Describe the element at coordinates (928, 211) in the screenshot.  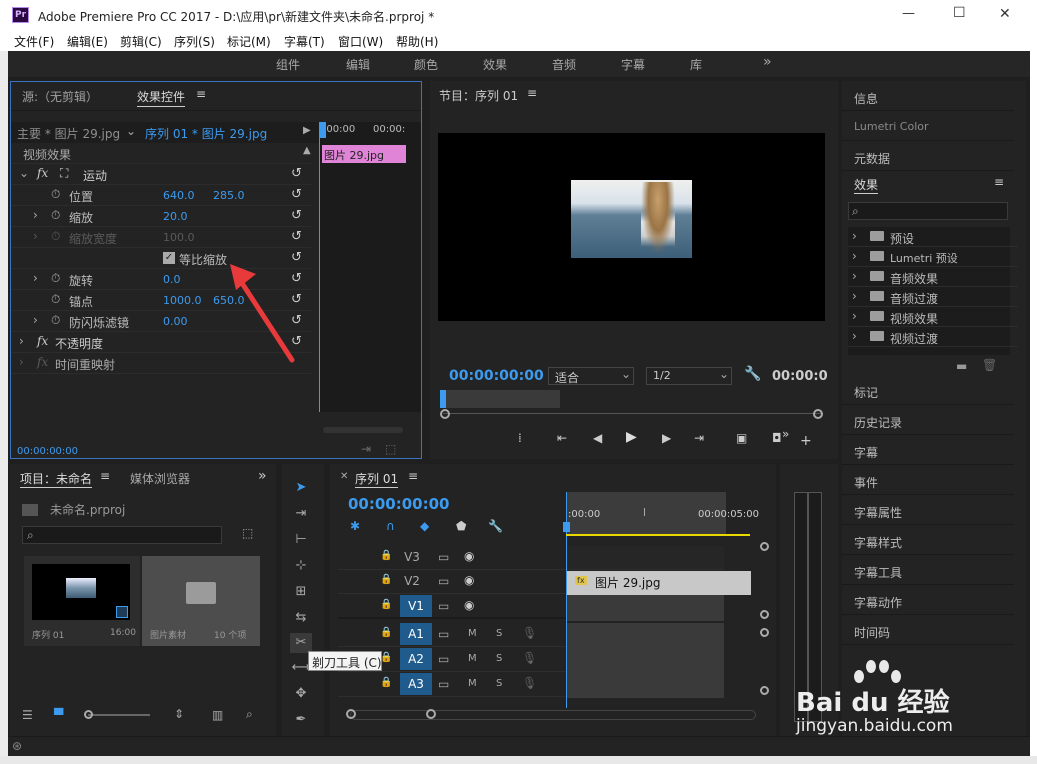
I see `effects-search-input: ⌕` at that location.